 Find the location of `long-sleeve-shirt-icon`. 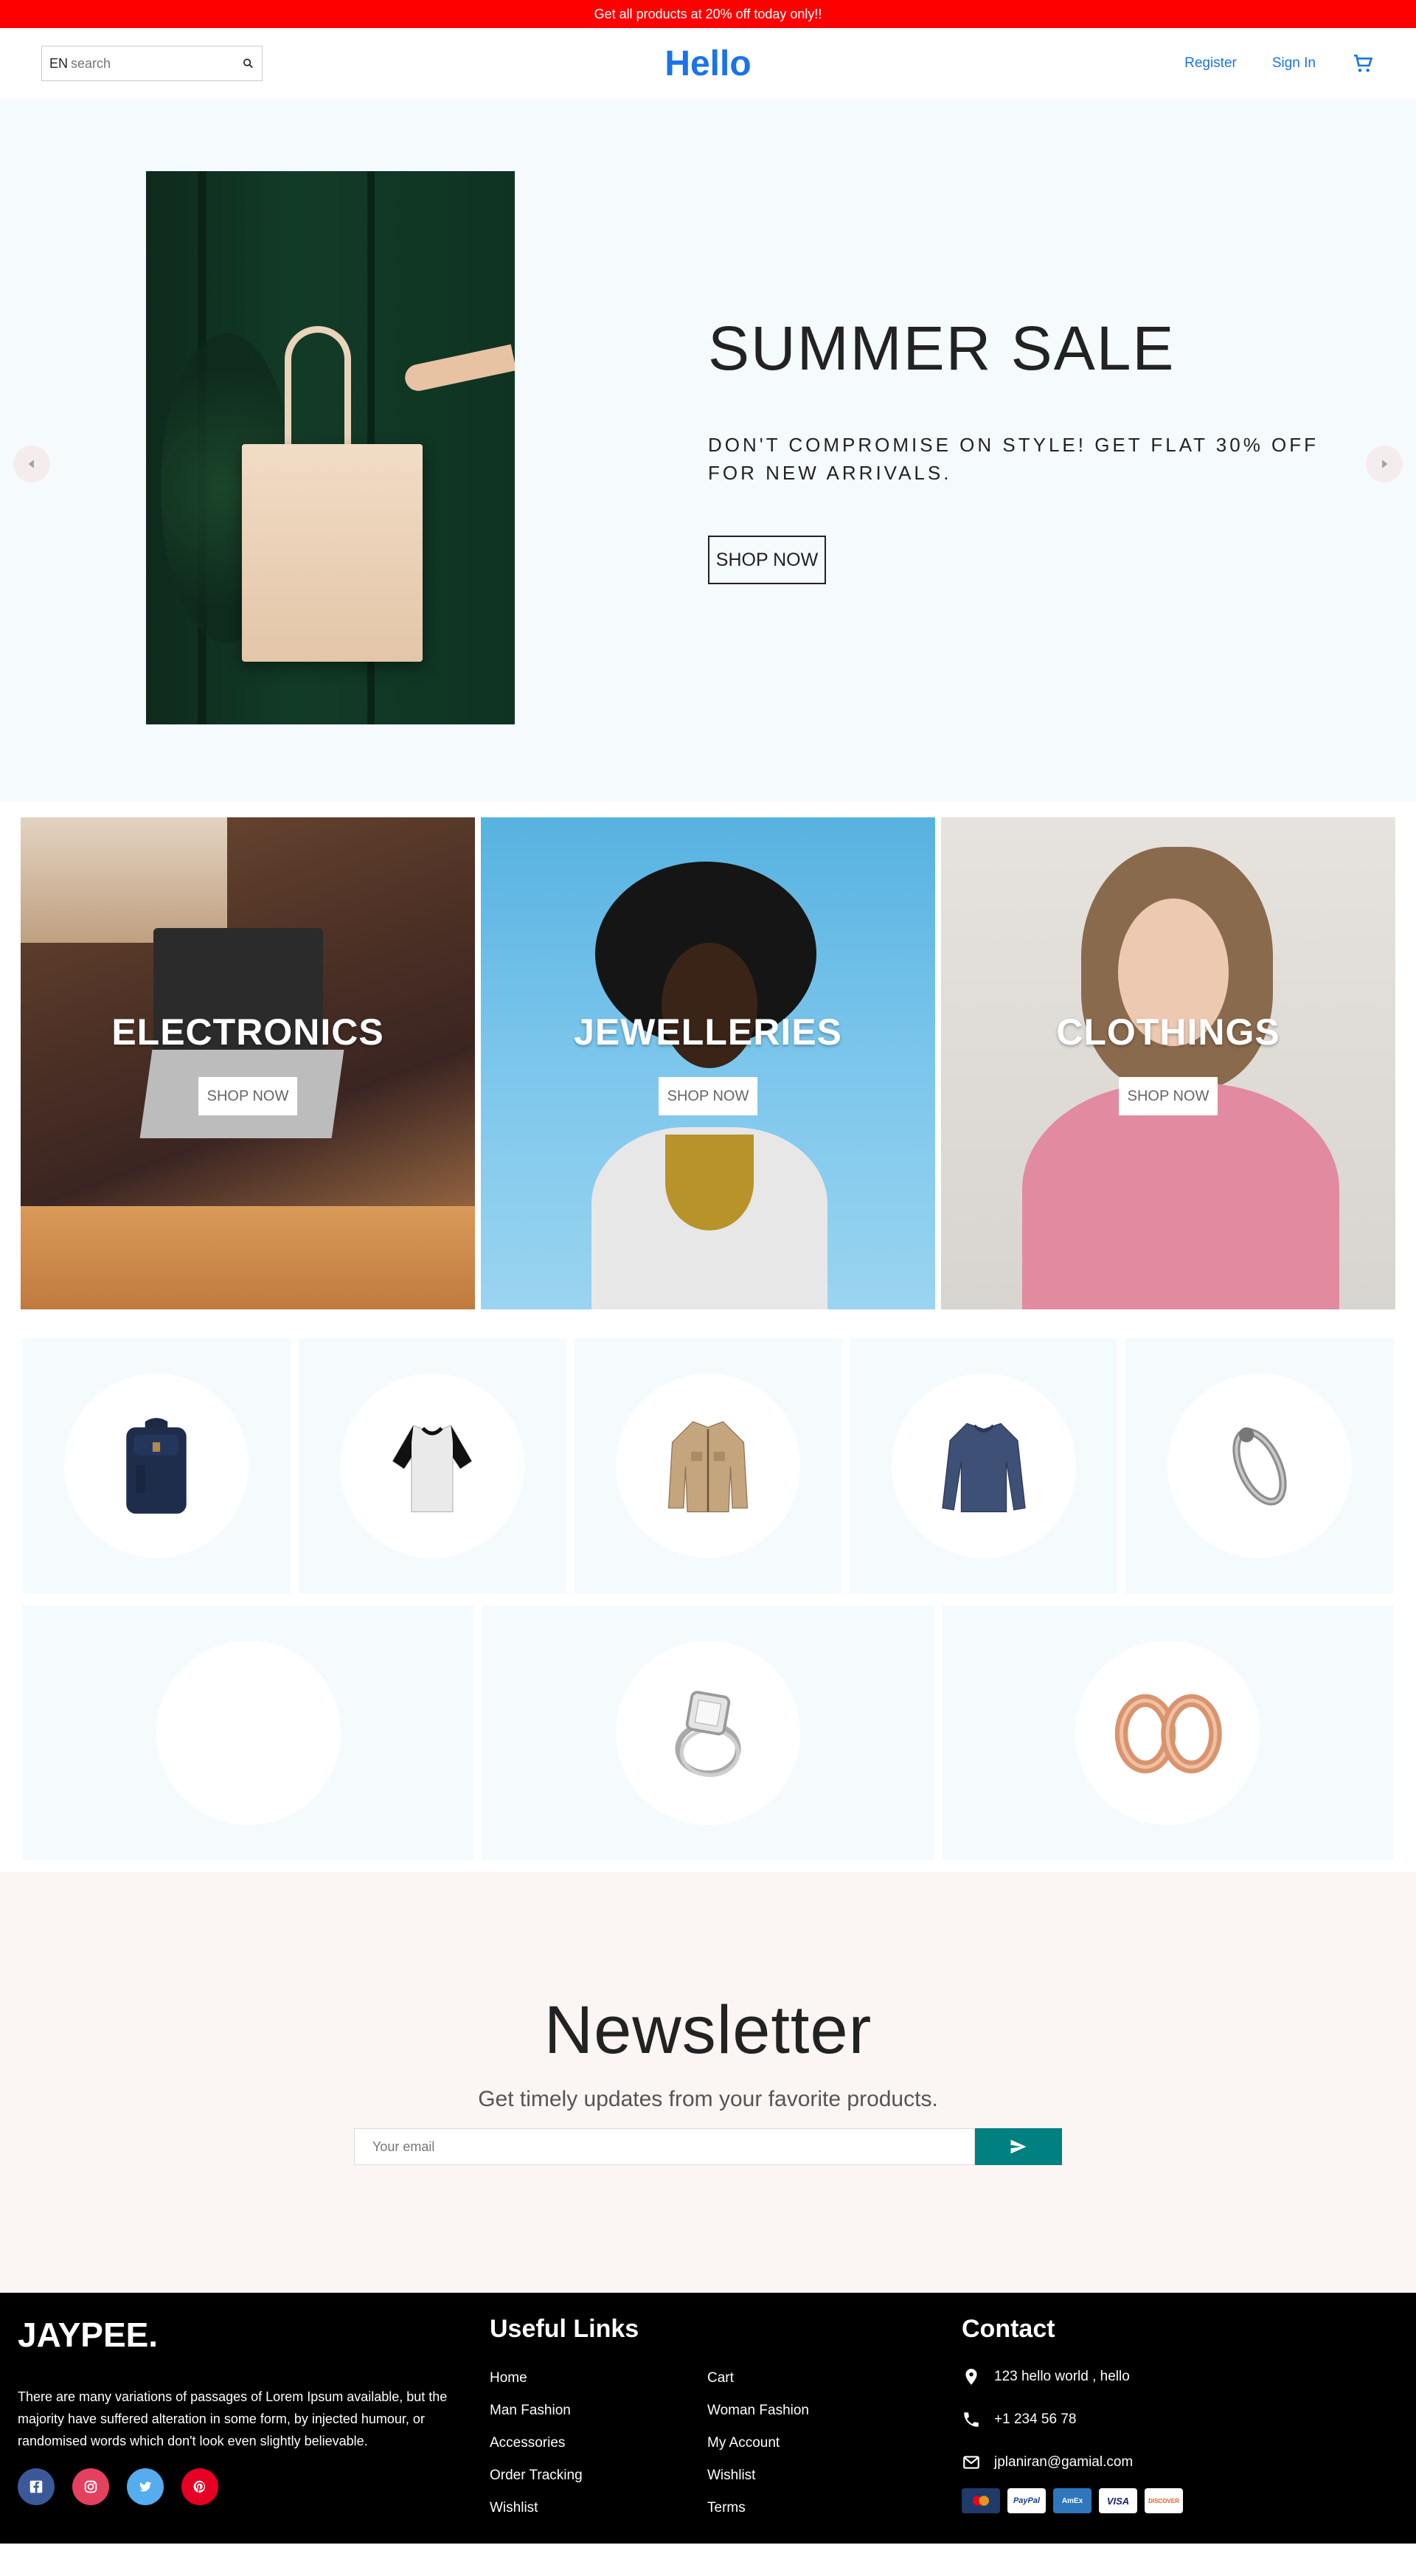

long-sleeve-shirt-icon is located at coordinates (984, 1467).